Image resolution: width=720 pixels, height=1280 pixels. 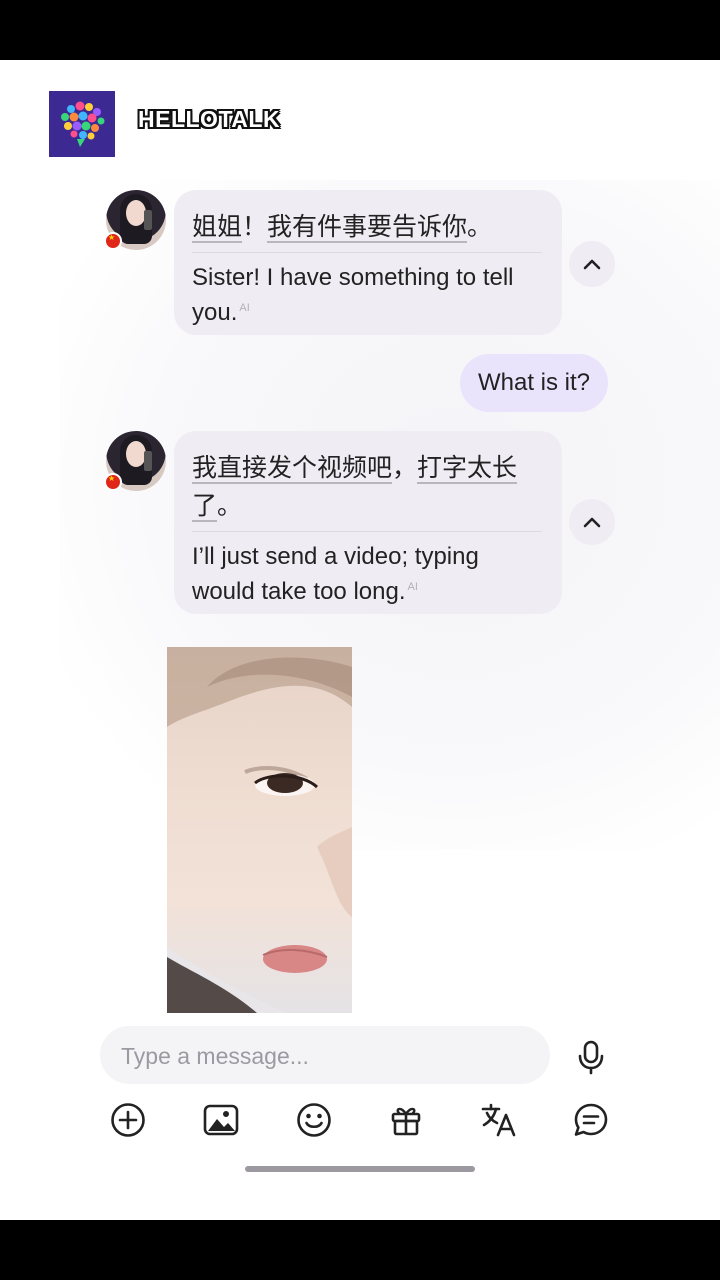 I want to click on video-message, so click(x=259, y=830).